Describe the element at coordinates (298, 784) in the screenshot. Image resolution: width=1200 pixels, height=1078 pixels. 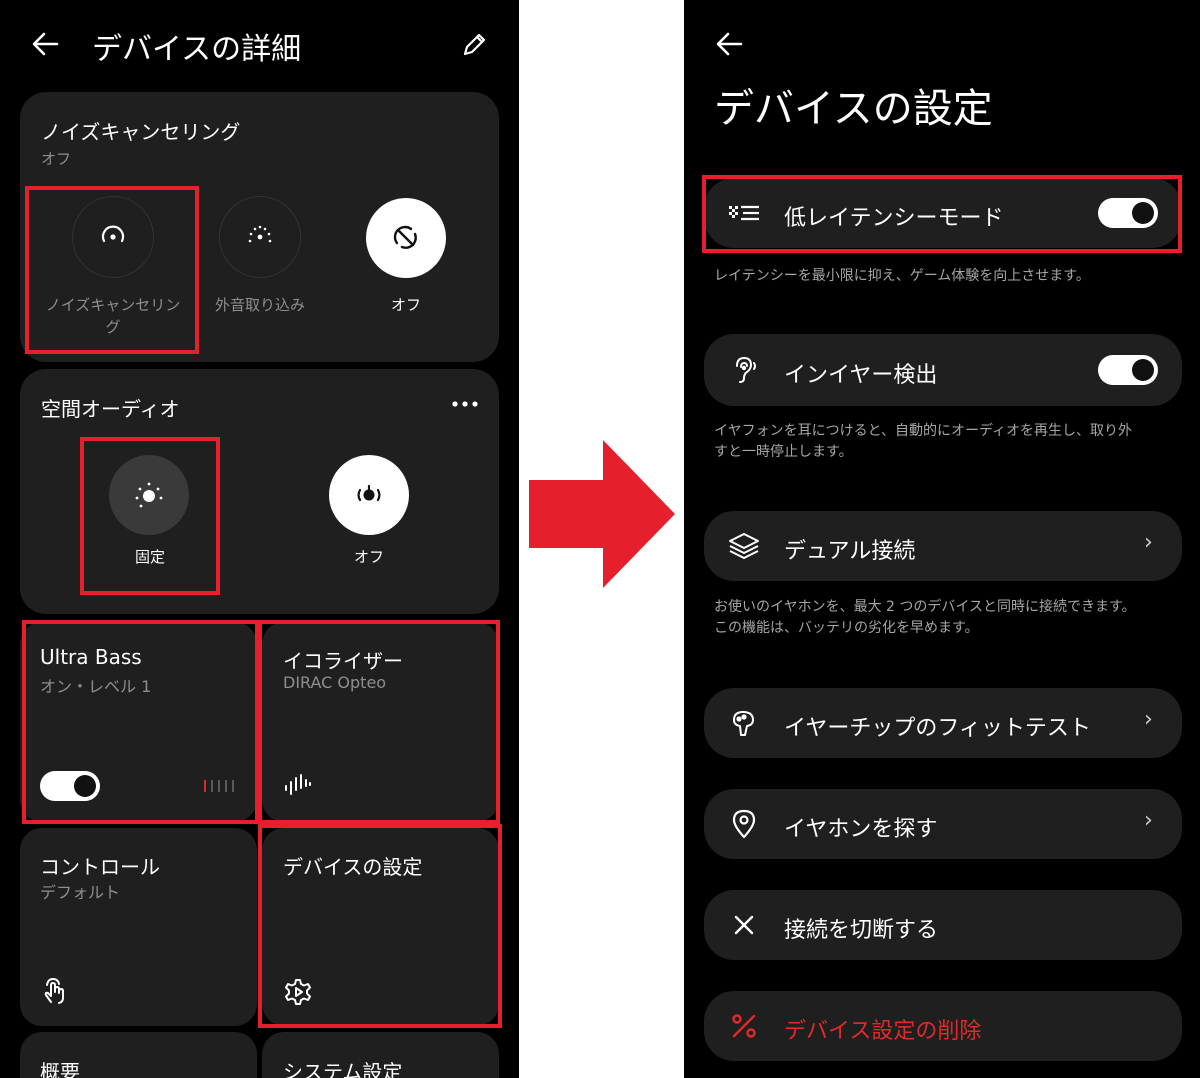
I see `equalizer-icon` at that location.